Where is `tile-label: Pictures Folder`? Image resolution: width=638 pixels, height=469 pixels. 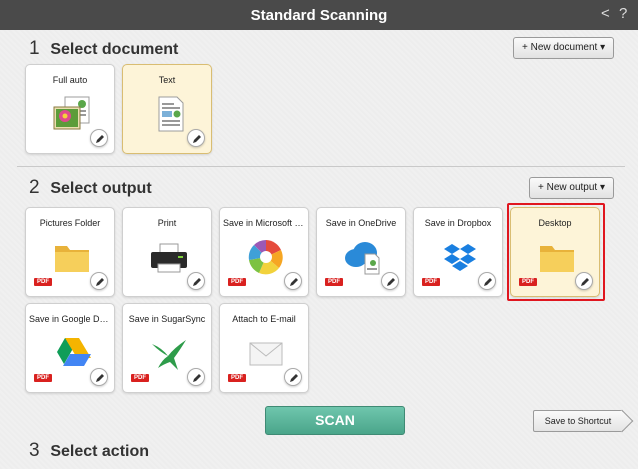
tile-label: Pictures Folder is located at coordinates (70, 223).